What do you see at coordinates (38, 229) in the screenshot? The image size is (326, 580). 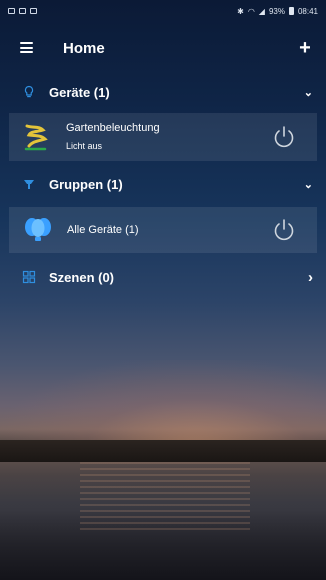 I see `bulbs-icon` at bounding box center [38, 229].